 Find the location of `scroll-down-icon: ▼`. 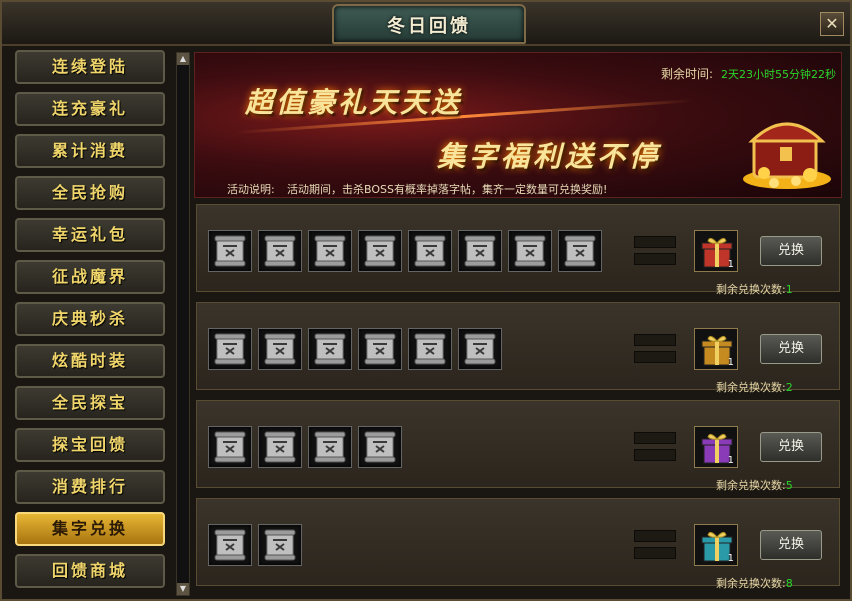

scroll-down-icon: ▼ is located at coordinates (183, 589).